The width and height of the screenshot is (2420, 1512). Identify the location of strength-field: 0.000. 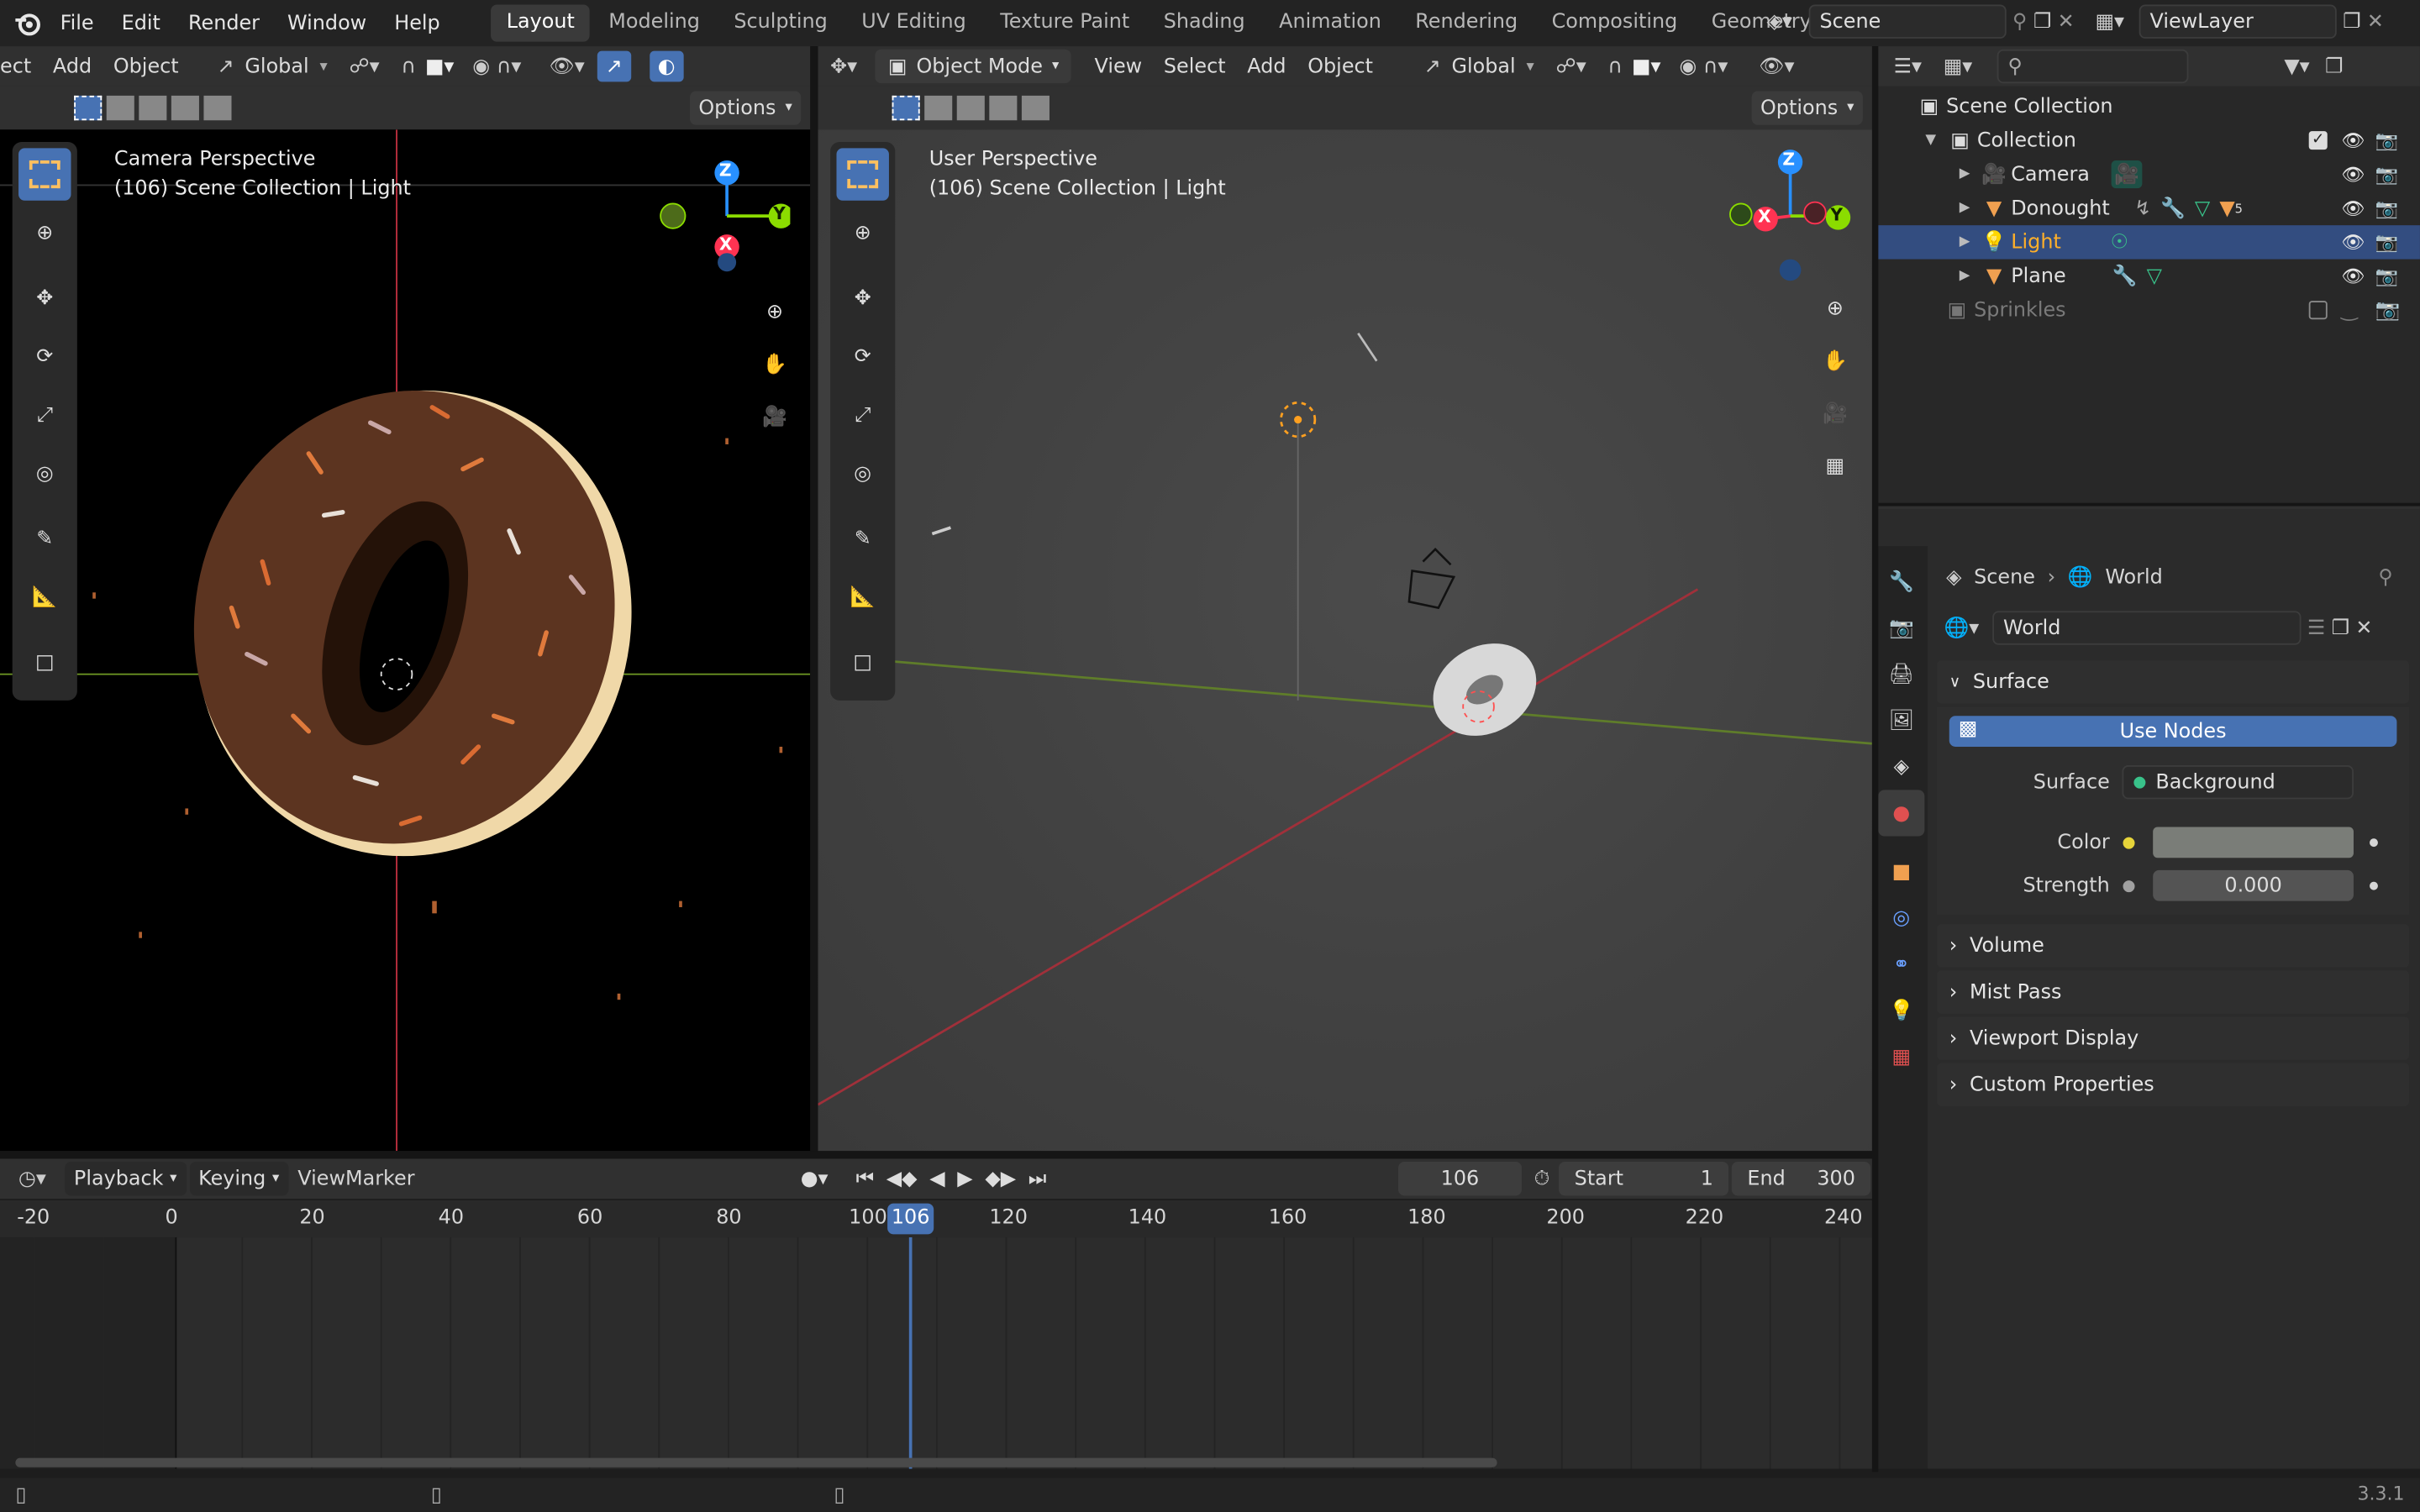
(2253, 885).